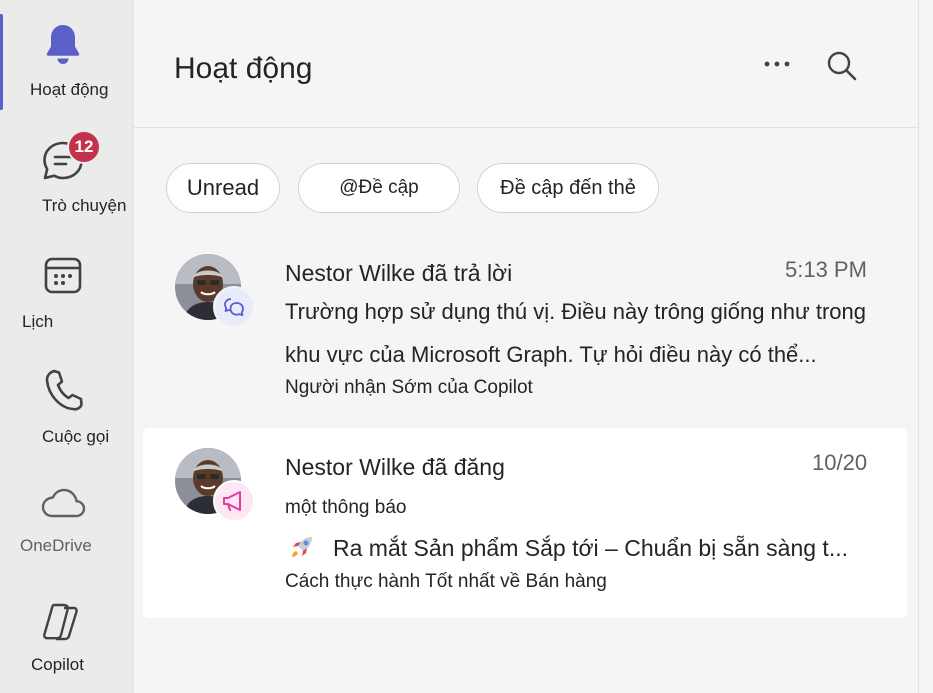 The image size is (933, 693). Describe the element at coordinates (568, 188) in the screenshot. I see `filter-tag-mentions: Đề cập đến thẻ` at that location.